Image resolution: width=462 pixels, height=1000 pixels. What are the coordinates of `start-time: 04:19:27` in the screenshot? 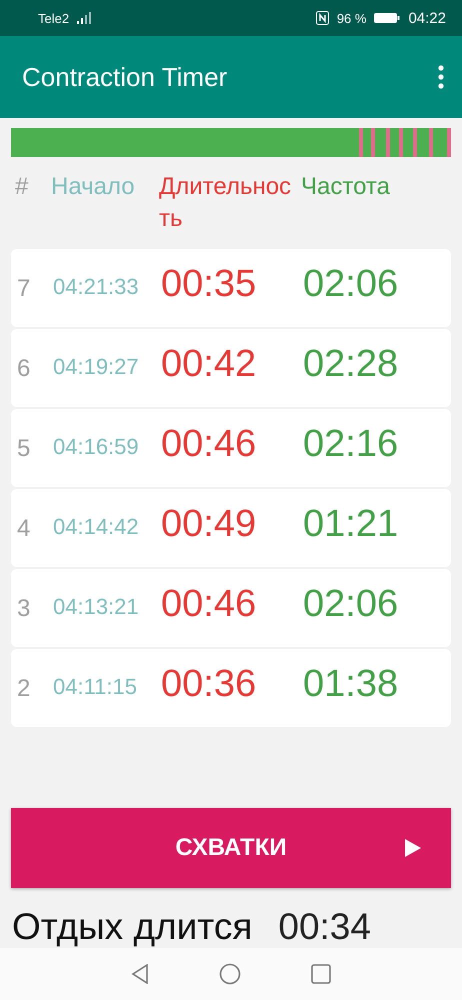 It's located at (96, 367).